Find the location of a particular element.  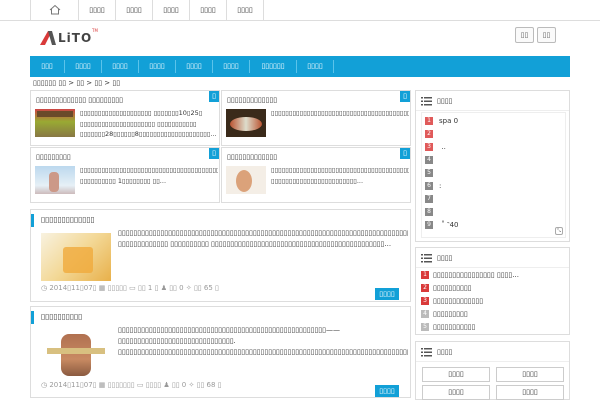

logo-trademark: TM is located at coordinates (95, 30).